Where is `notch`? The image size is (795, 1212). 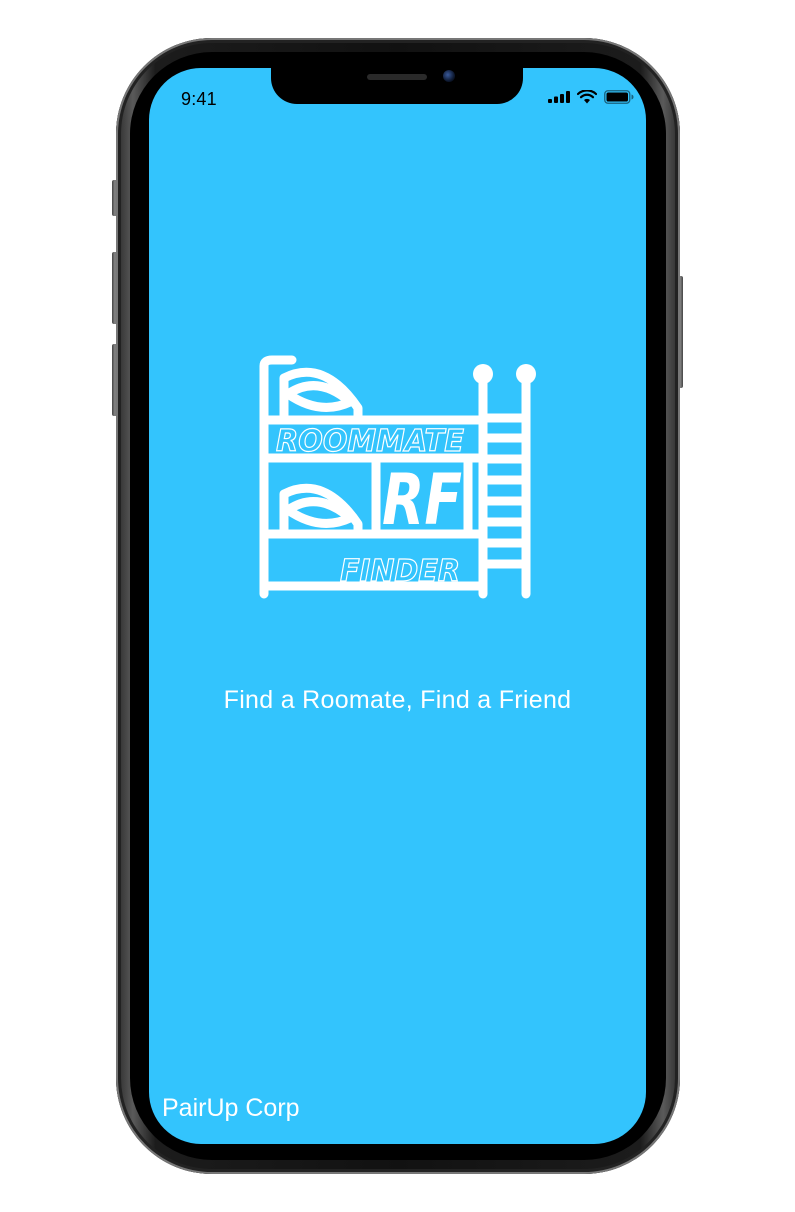
notch is located at coordinates (397, 86).